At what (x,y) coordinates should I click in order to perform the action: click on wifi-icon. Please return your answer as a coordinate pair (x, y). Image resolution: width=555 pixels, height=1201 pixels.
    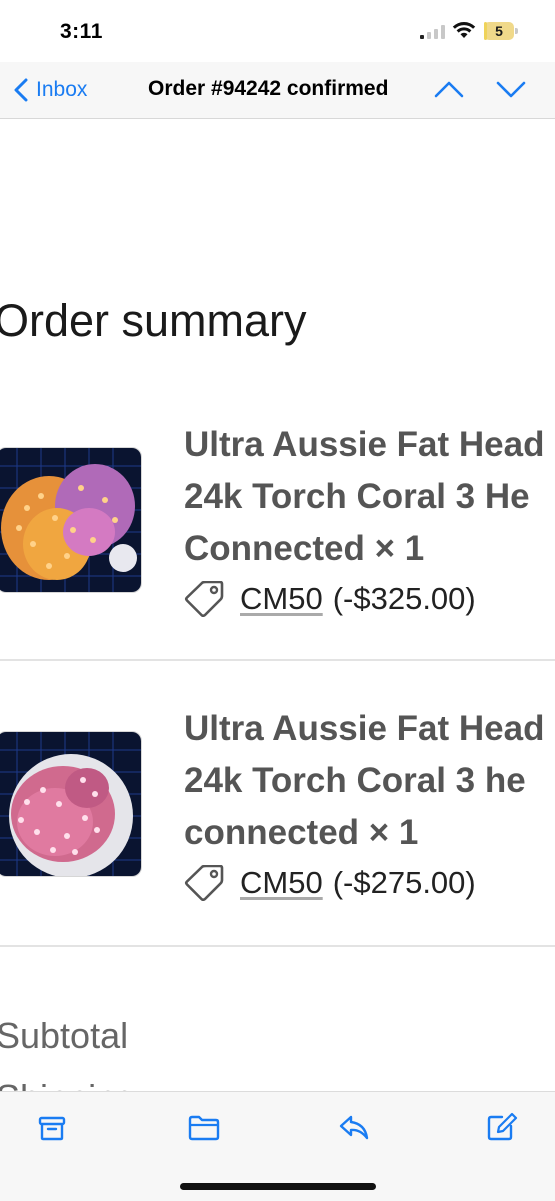
    Looking at the image, I should click on (464, 30).